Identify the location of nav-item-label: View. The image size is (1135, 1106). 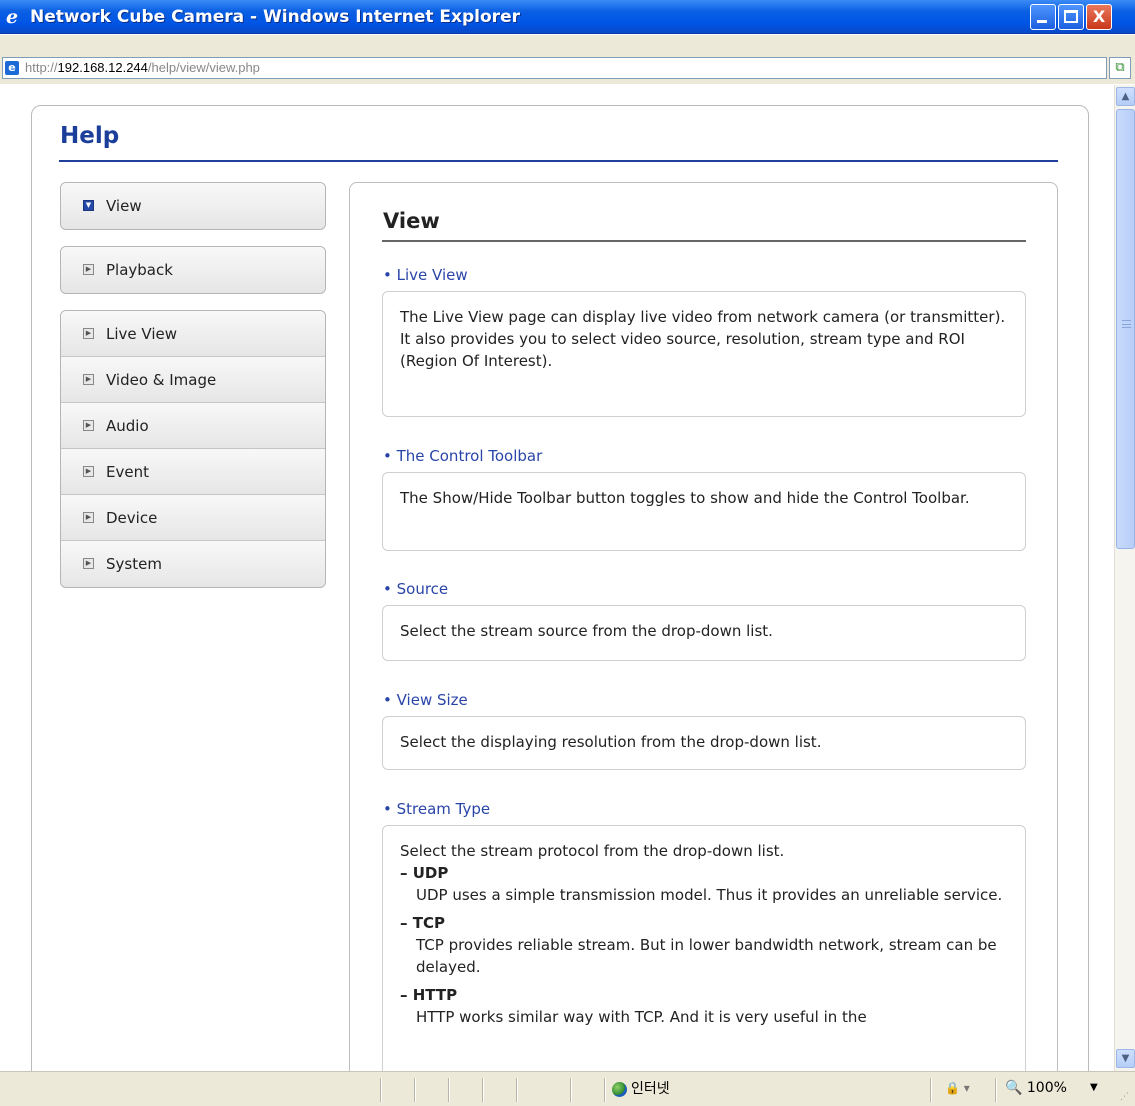
(124, 206).